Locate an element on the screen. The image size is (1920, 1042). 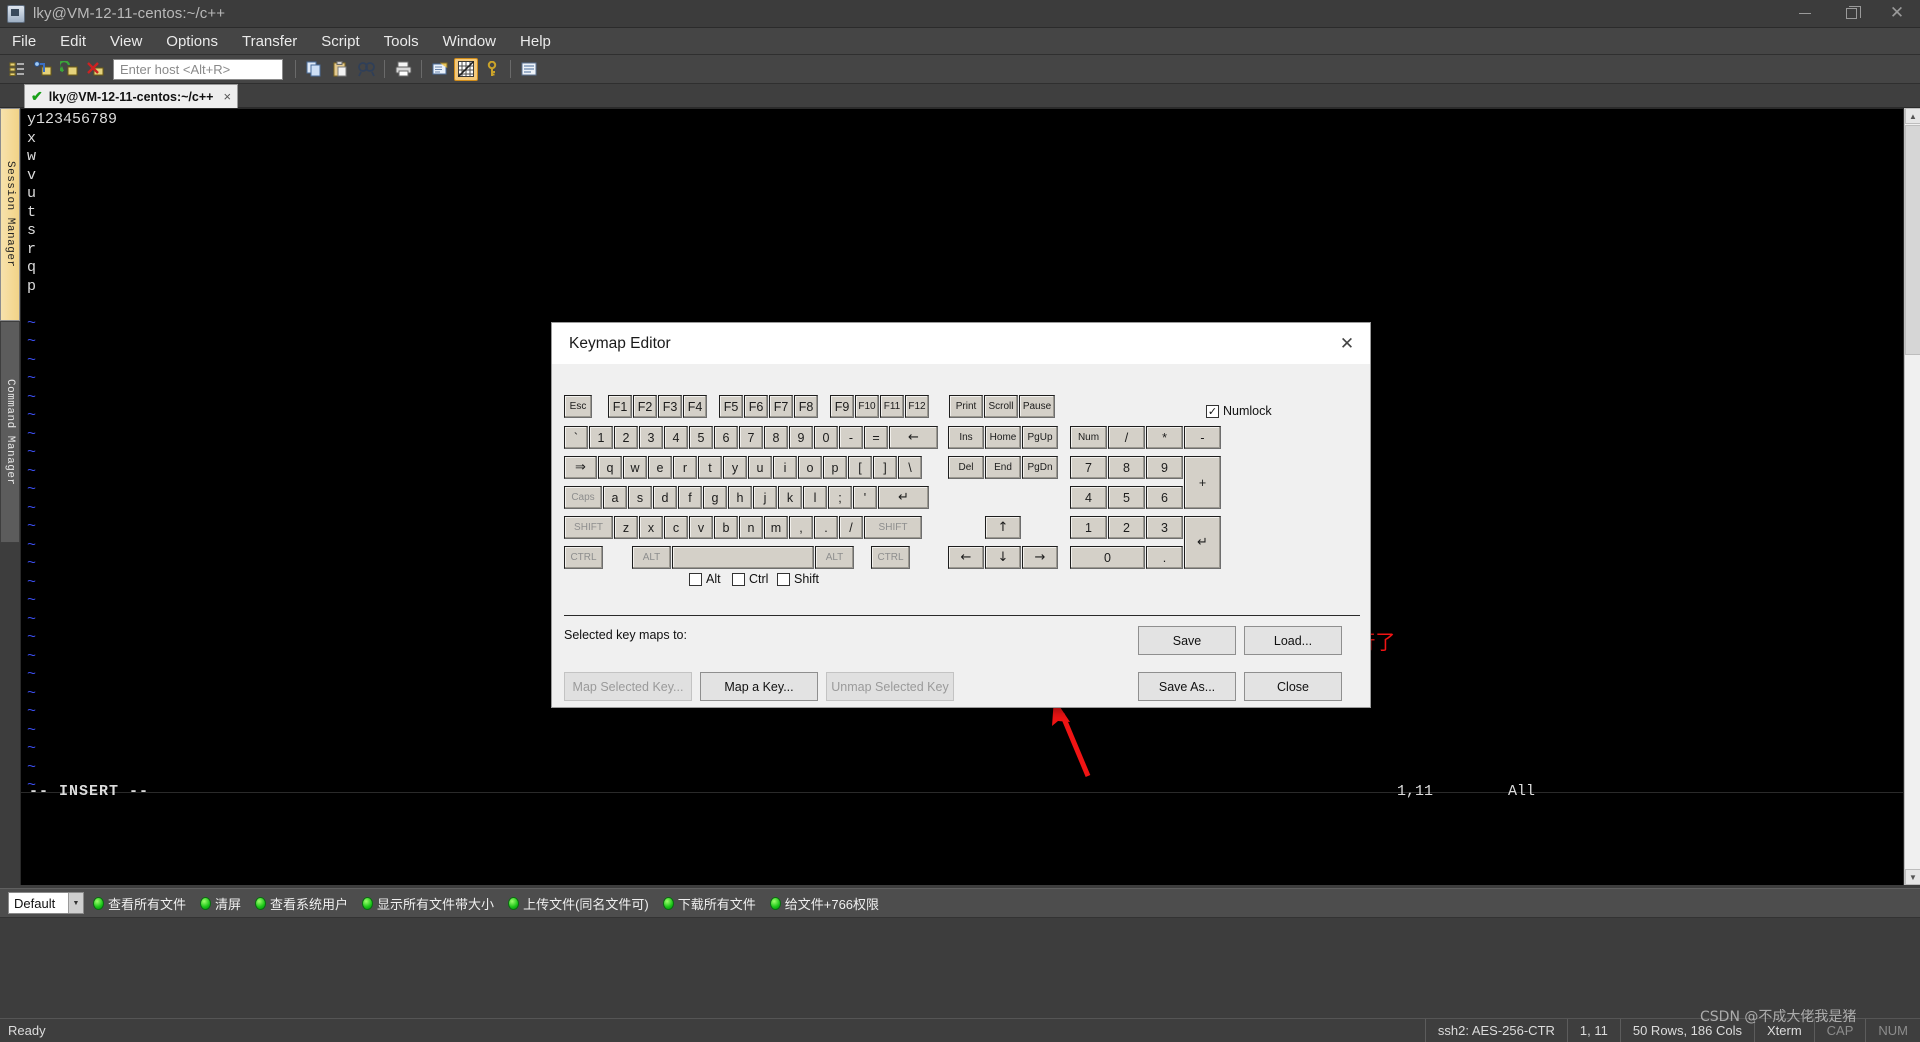
key-1: 1 is located at coordinates (601, 437).